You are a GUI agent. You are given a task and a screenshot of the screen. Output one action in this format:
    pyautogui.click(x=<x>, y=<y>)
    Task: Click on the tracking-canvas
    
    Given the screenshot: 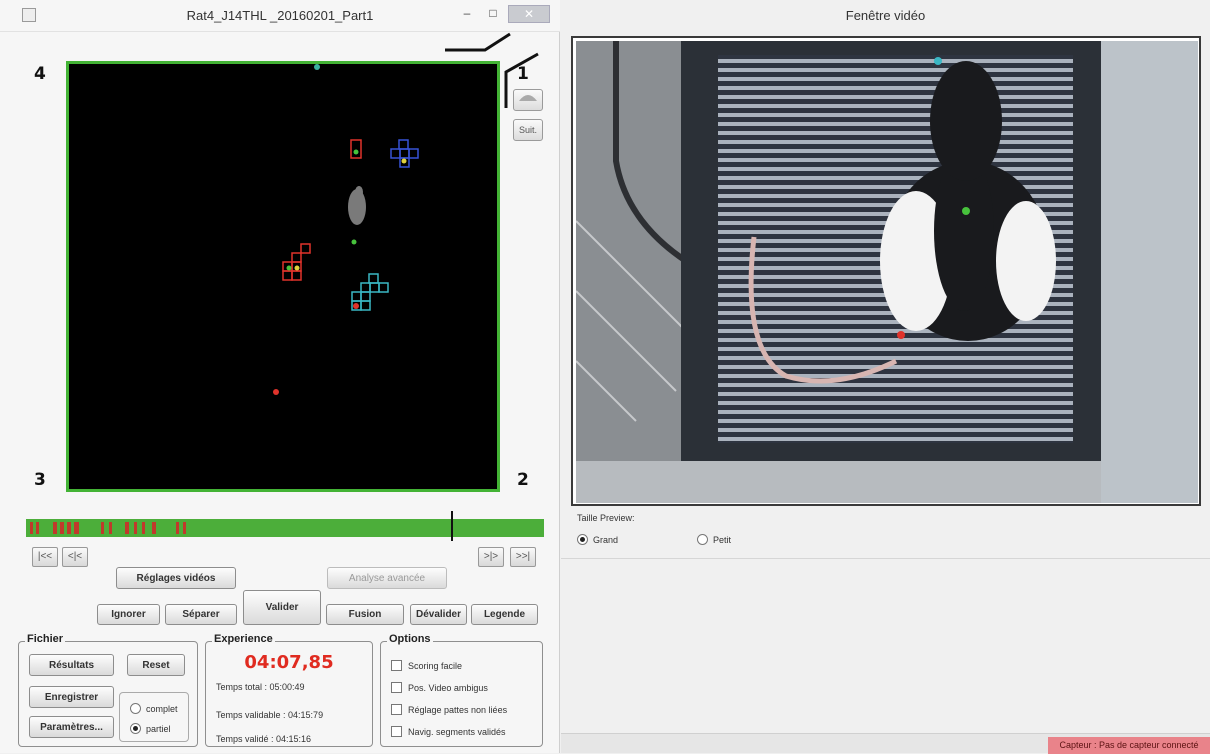 What is the action you would take?
    pyautogui.click(x=346, y=229)
    